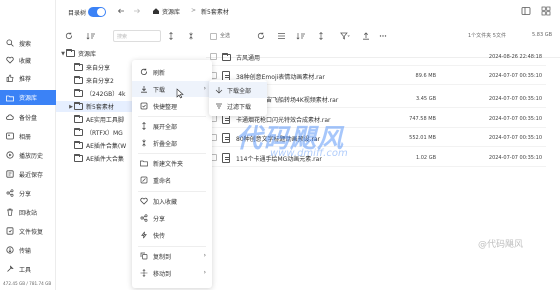 This screenshot has height=290, width=560. I want to click on more-button, so click(383, 36).